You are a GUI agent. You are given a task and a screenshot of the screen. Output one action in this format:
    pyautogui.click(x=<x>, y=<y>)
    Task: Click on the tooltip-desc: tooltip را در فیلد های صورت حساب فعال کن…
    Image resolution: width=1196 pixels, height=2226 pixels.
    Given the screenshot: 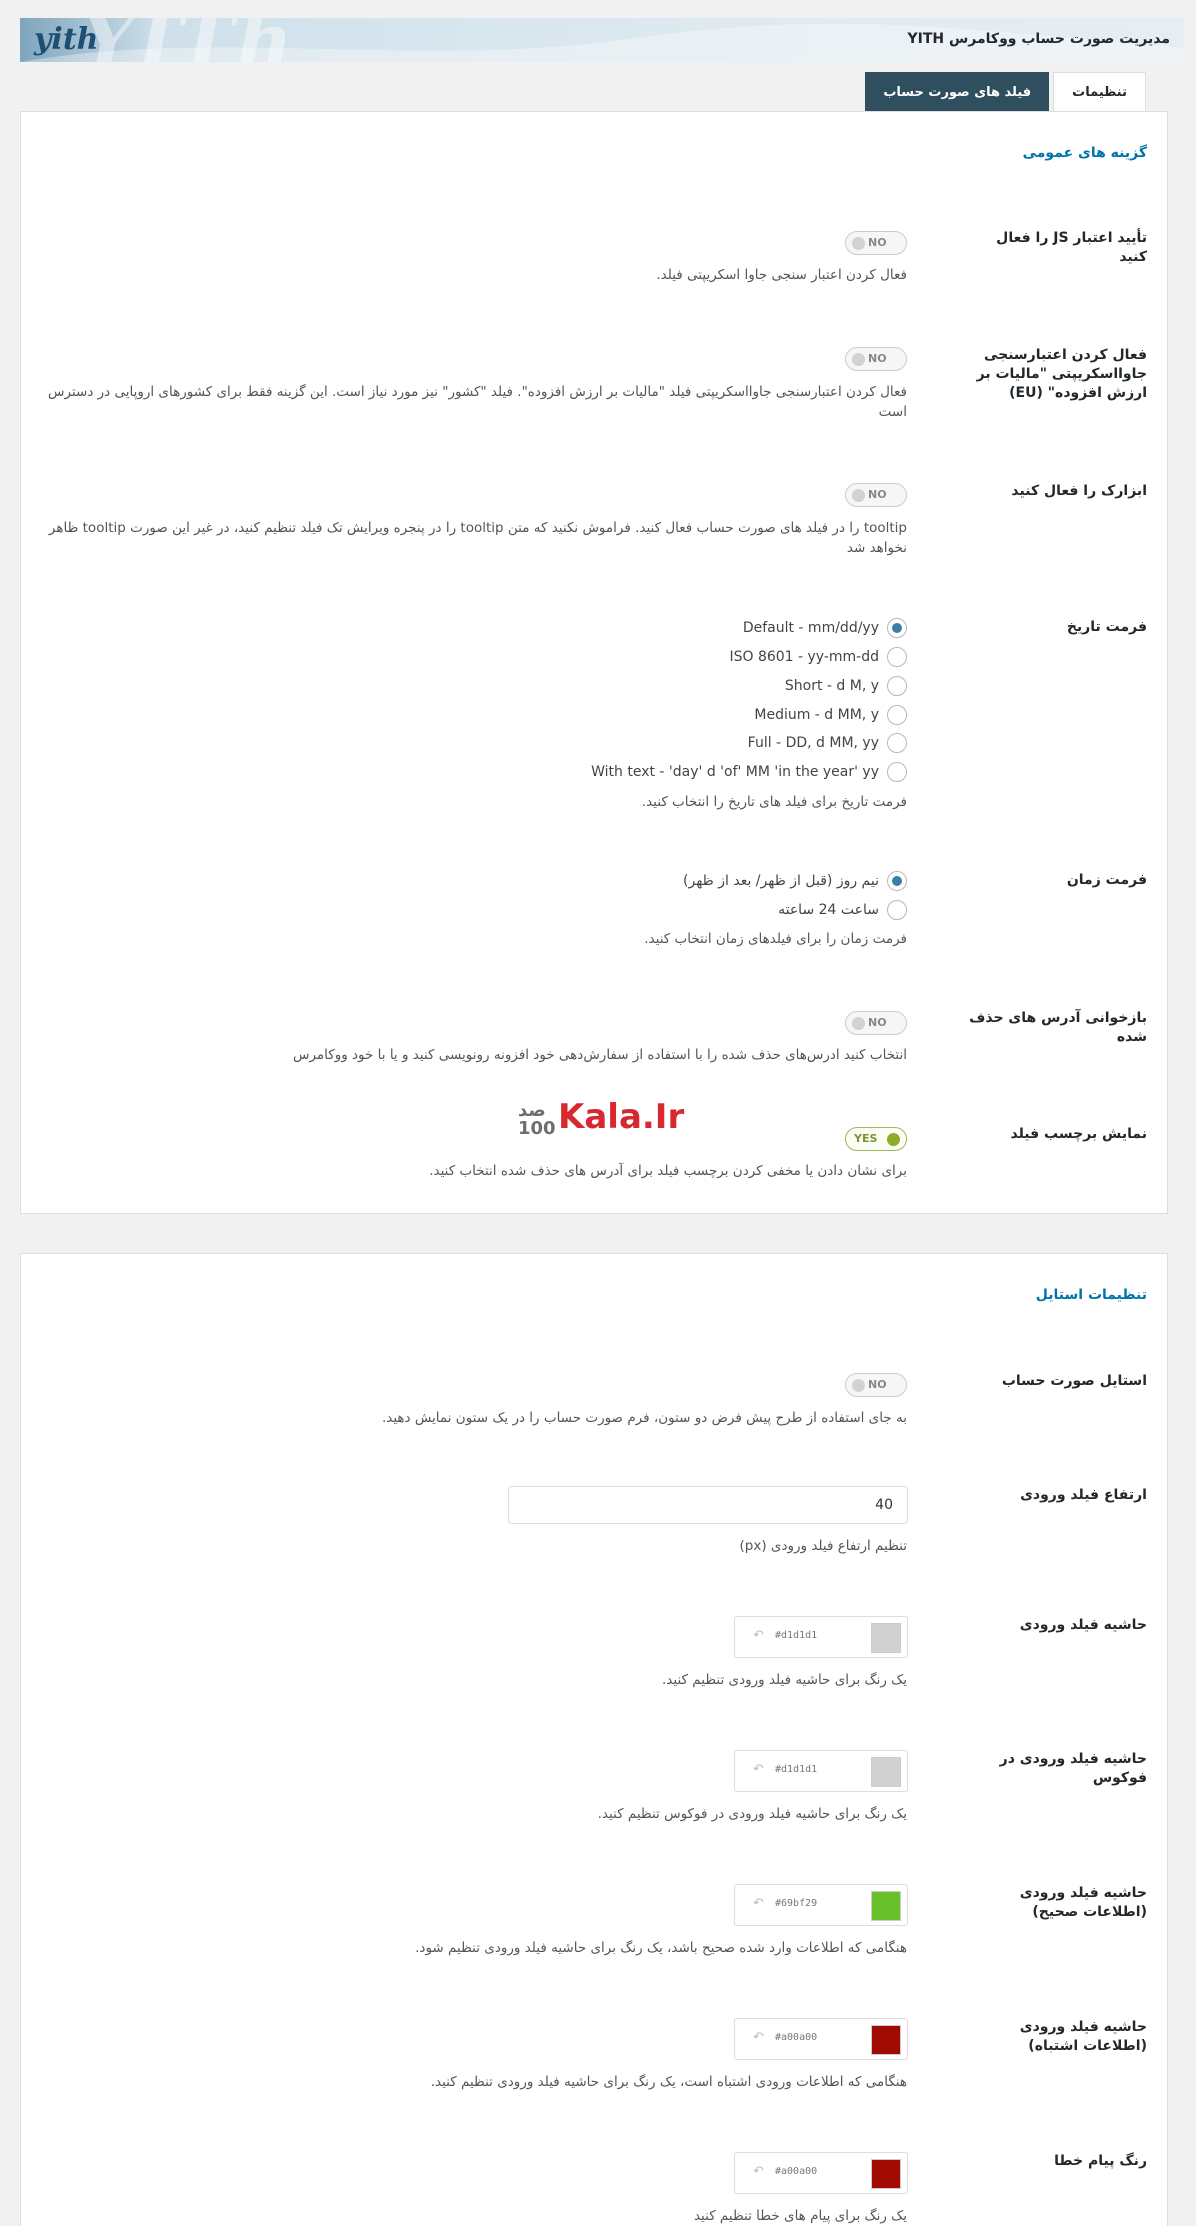 What is the action you would take?
    pyautogui.click(x=477, y=538)
    